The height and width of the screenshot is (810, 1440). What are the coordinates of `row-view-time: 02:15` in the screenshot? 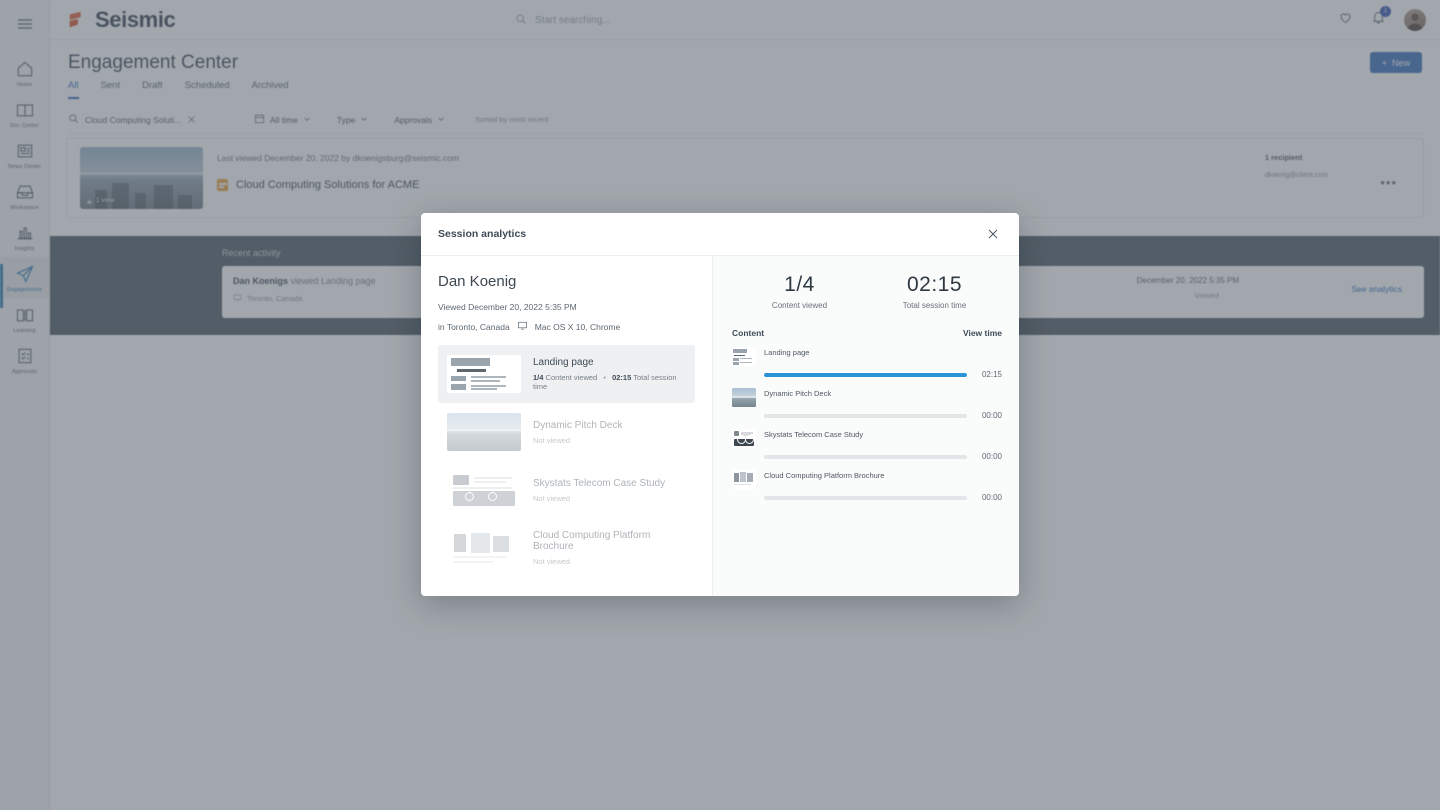 It's located at (991, 374).